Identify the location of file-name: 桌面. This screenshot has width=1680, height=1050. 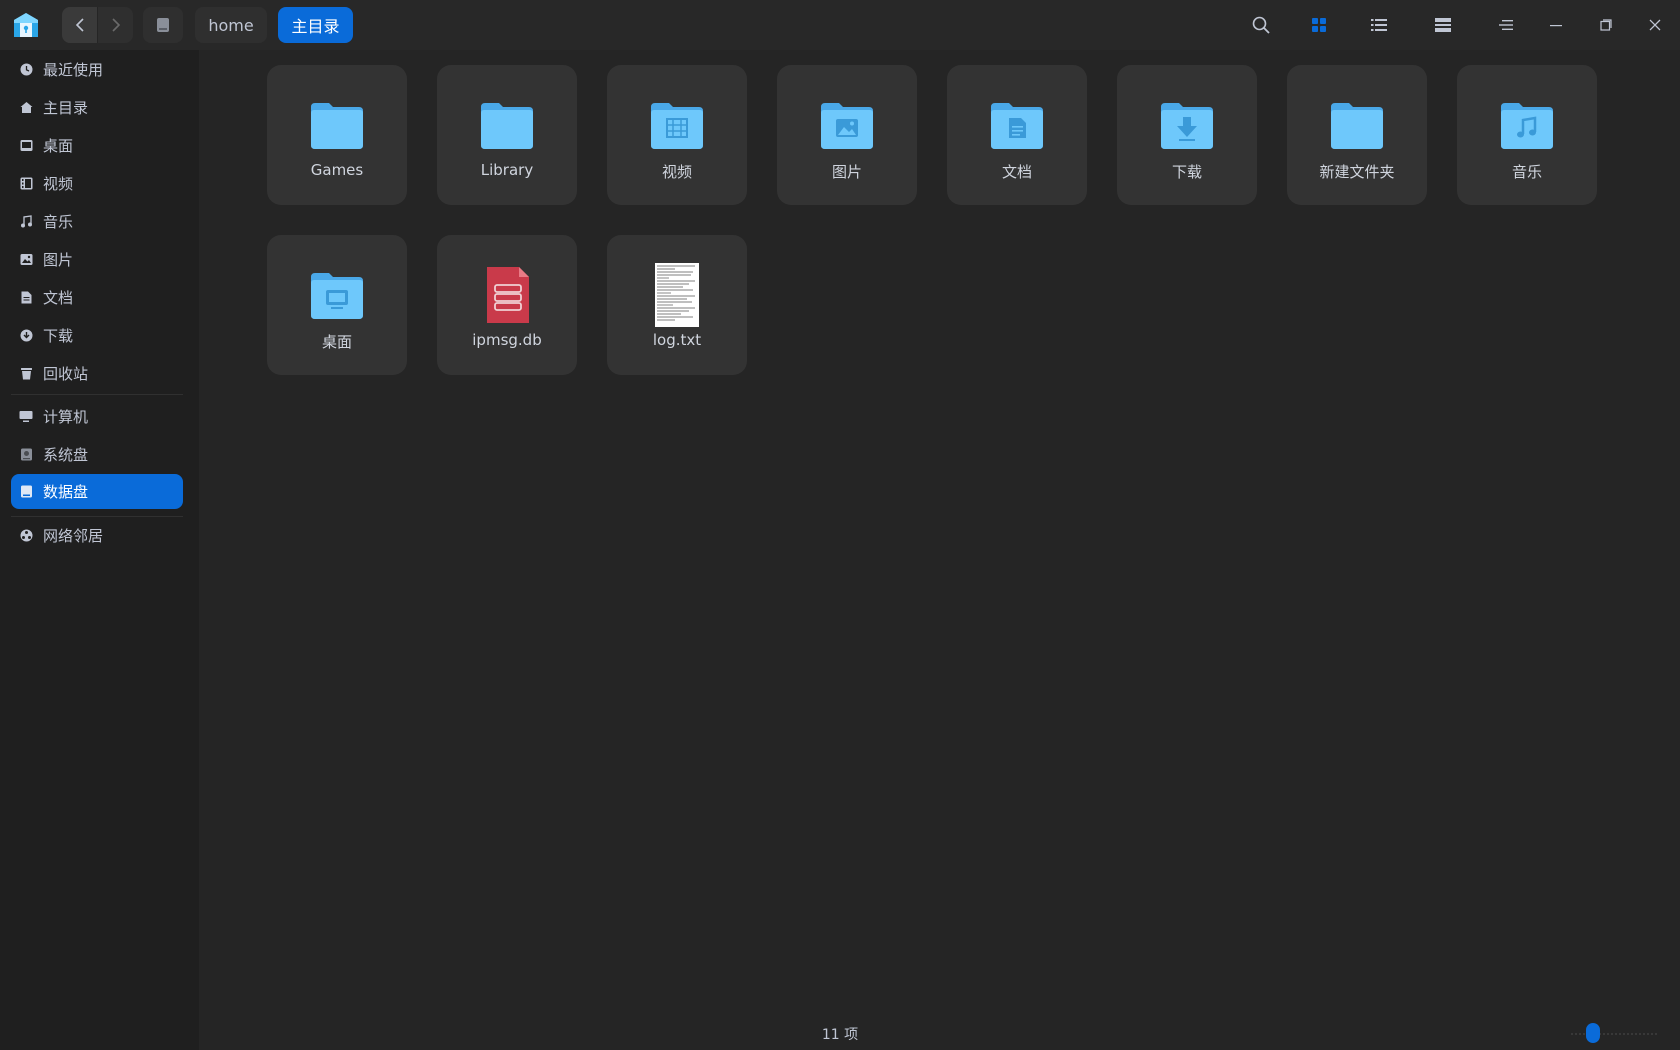
(336, 342).